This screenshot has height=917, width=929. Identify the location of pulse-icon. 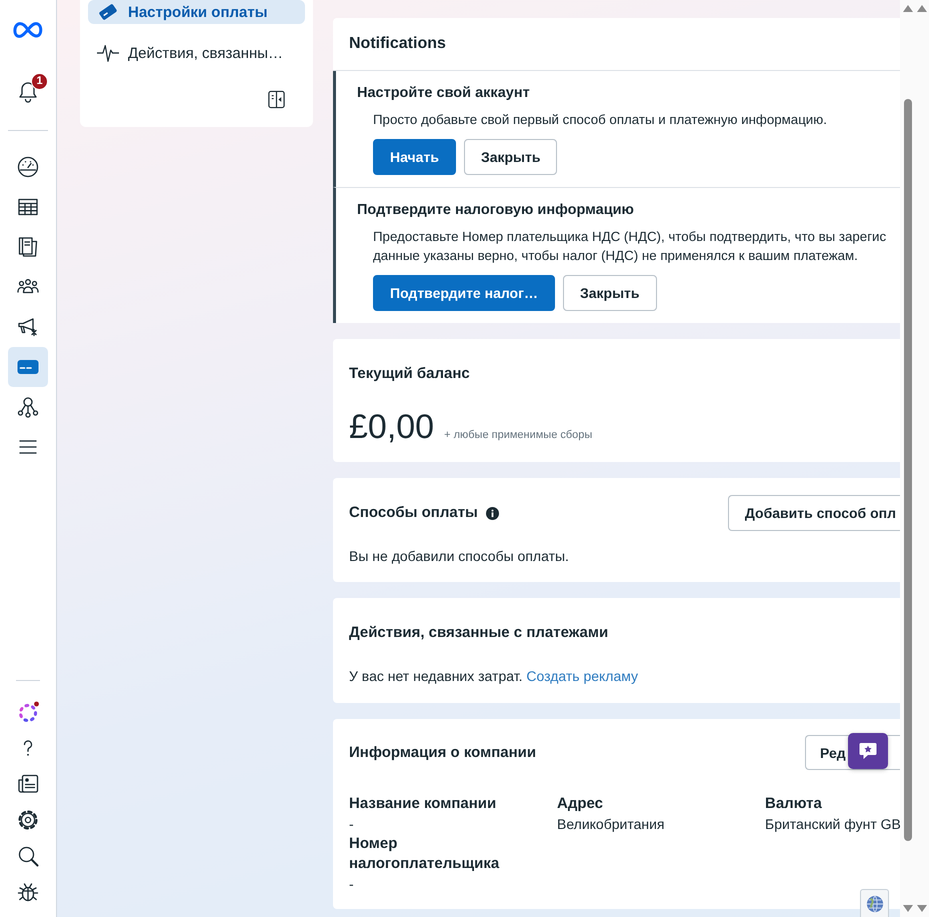
(108, 53).